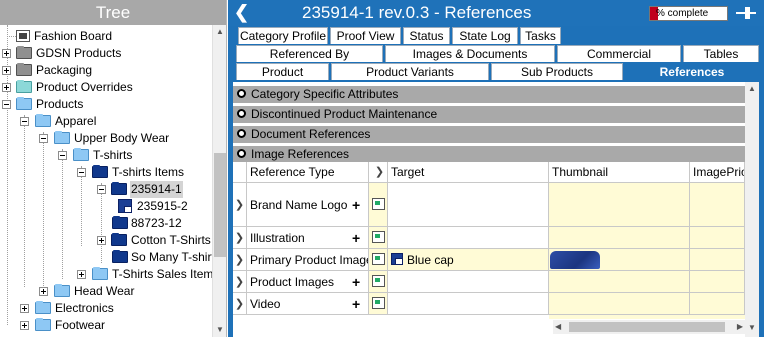 The width and height of the screenshot is (764, 337). What do you see at coordinates (106, 172) in the screenshot?
I see `tree-item-t-shirts-items: T-shirts Items` at bounding box center [106, 172].